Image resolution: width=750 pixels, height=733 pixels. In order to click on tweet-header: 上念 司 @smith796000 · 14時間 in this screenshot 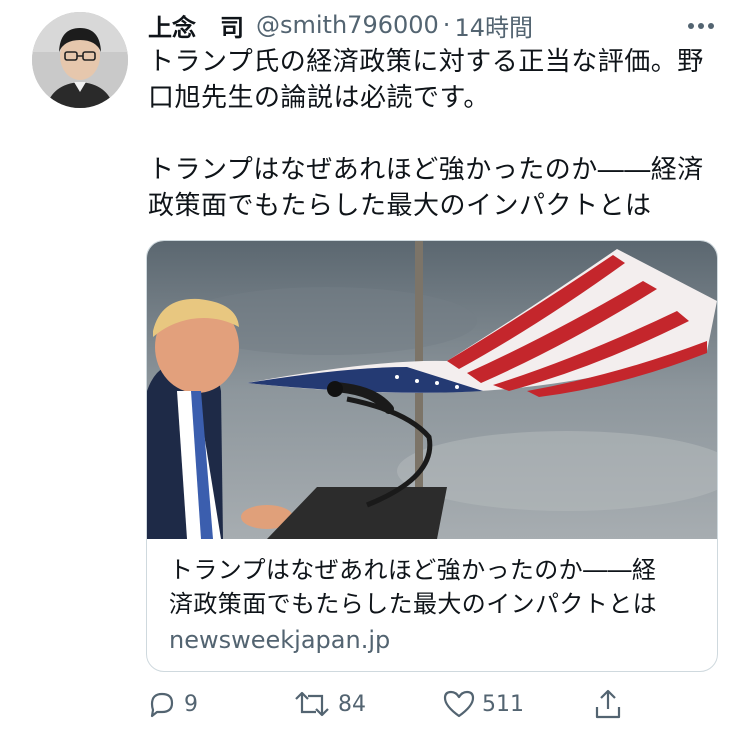, I will do `click(340, 25)`.